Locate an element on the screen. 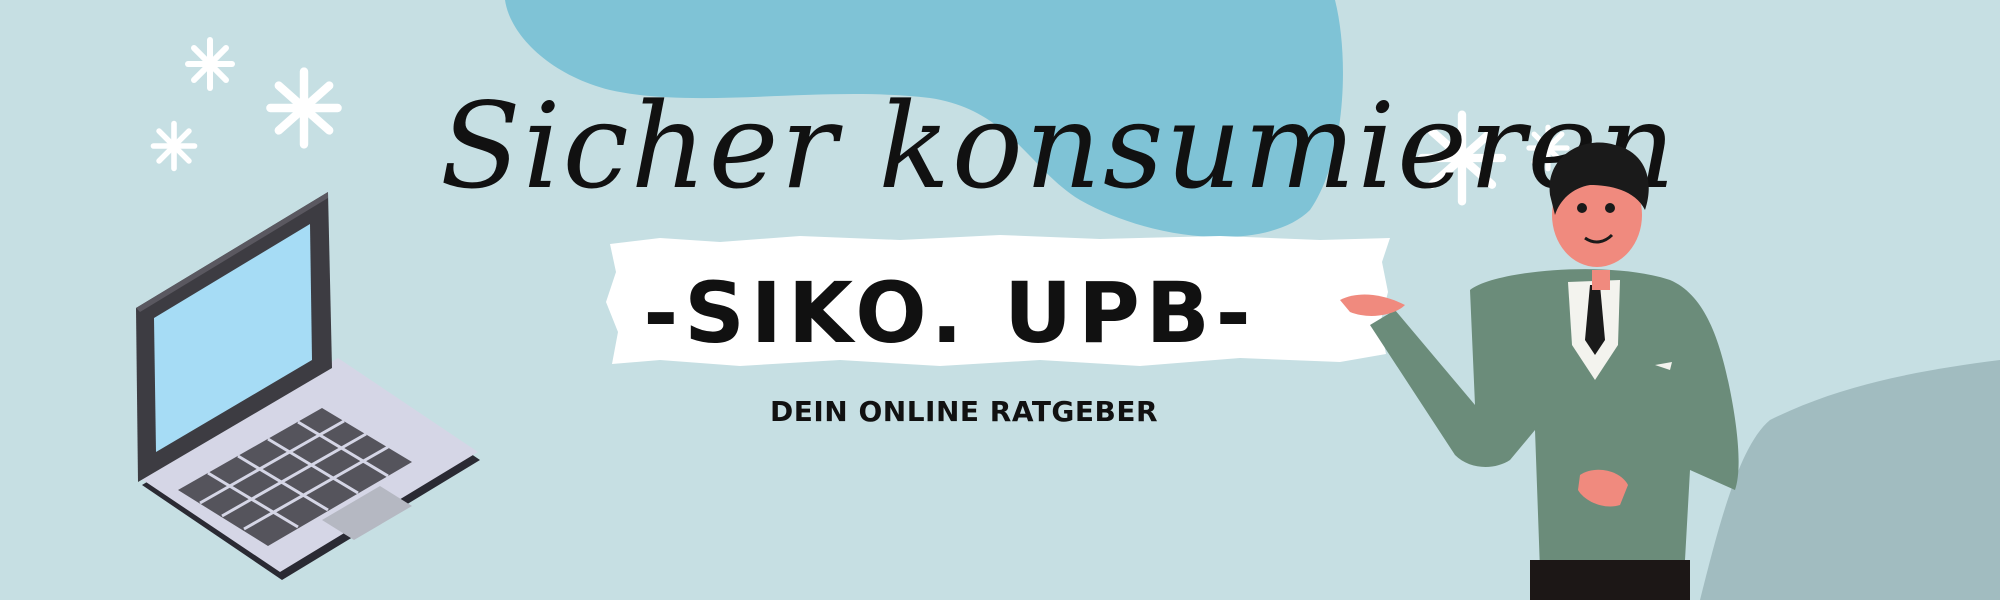 This screenshot has width=2000, height=600. subtitle: DEIN ONLINE RATGEBER is located at coordinates (964, 411).